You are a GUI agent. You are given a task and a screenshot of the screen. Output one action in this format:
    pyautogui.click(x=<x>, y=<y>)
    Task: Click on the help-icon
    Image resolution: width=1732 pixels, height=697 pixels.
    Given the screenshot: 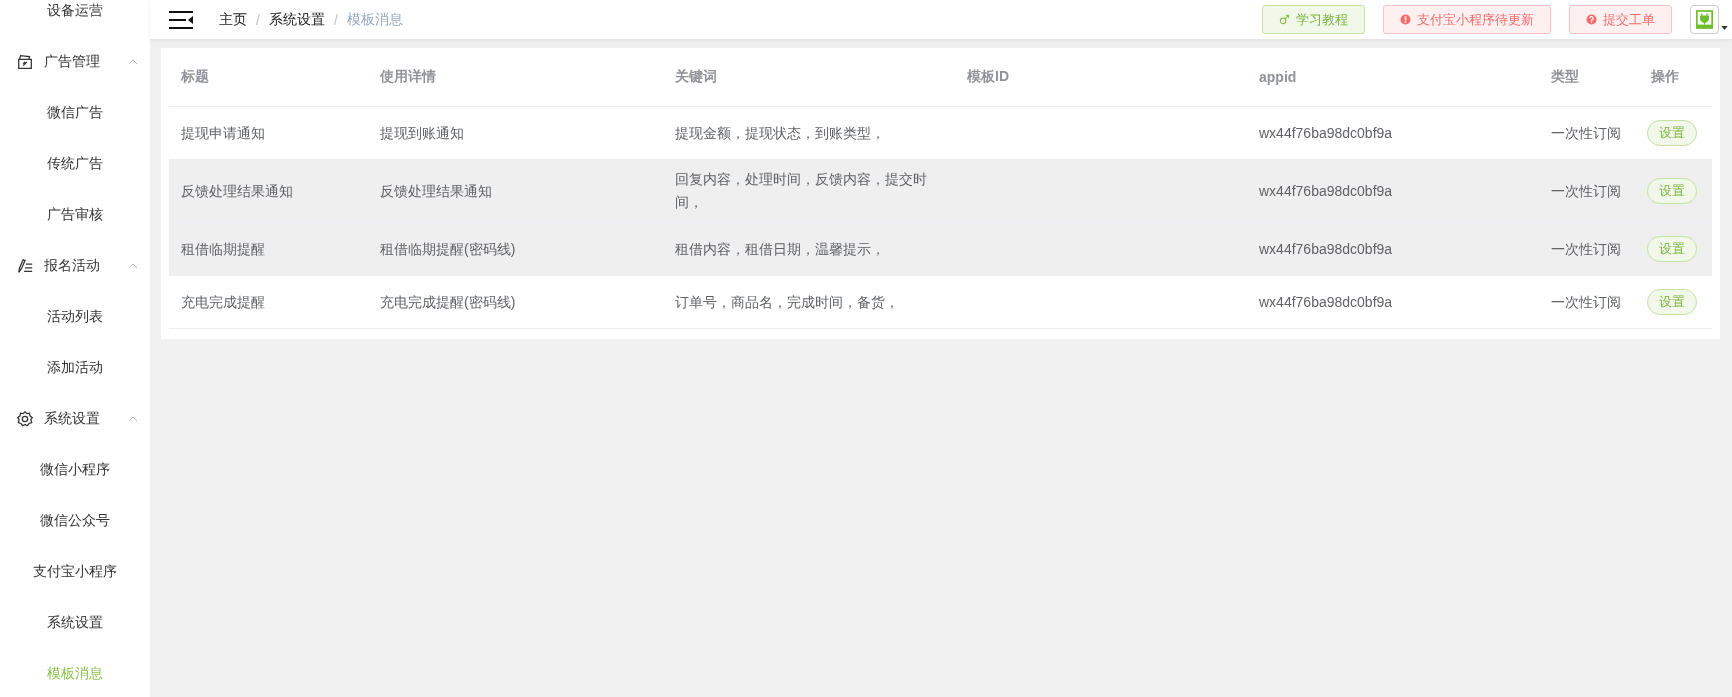 What is the action you would take?
    pyautogui.click(x=1591, y=19)
    